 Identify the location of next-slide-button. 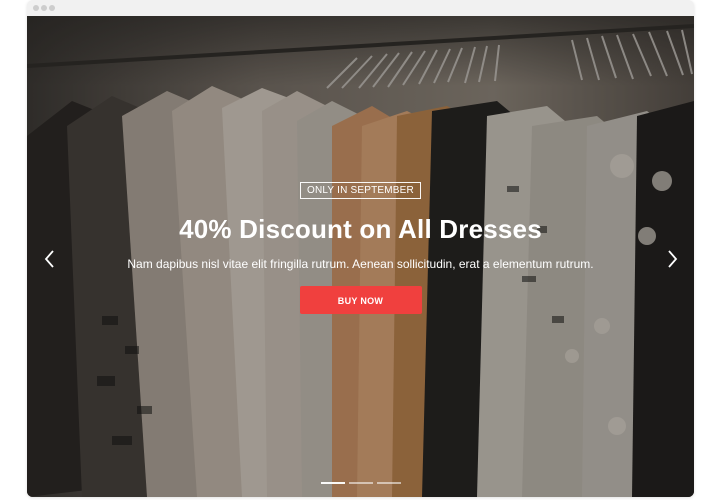
(672, 259).